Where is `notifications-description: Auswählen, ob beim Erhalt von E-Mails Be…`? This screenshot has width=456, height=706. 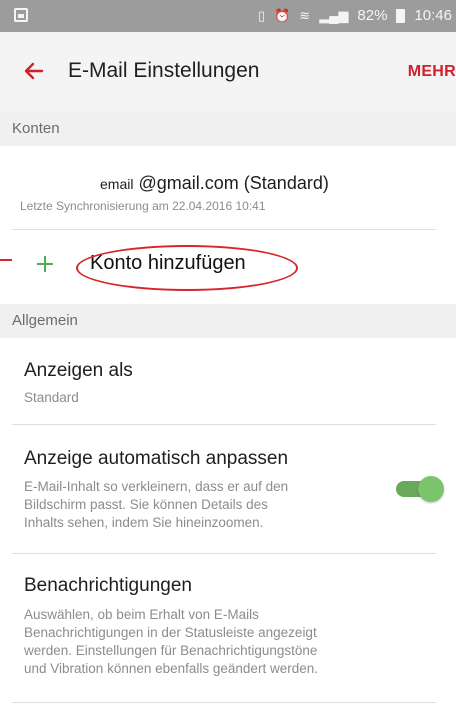 notifications-description: Auswählen, ob beim Erhalt von E-Mails Be… is located at coordinates (171, 641).